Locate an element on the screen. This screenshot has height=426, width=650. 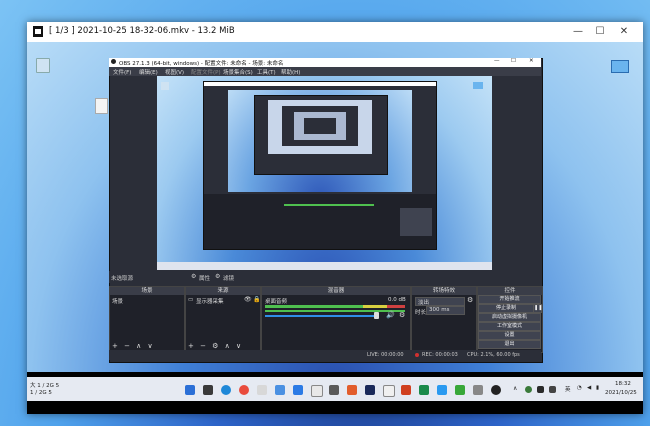
obs-minimize-button: — is located at coordinates (497, 61).